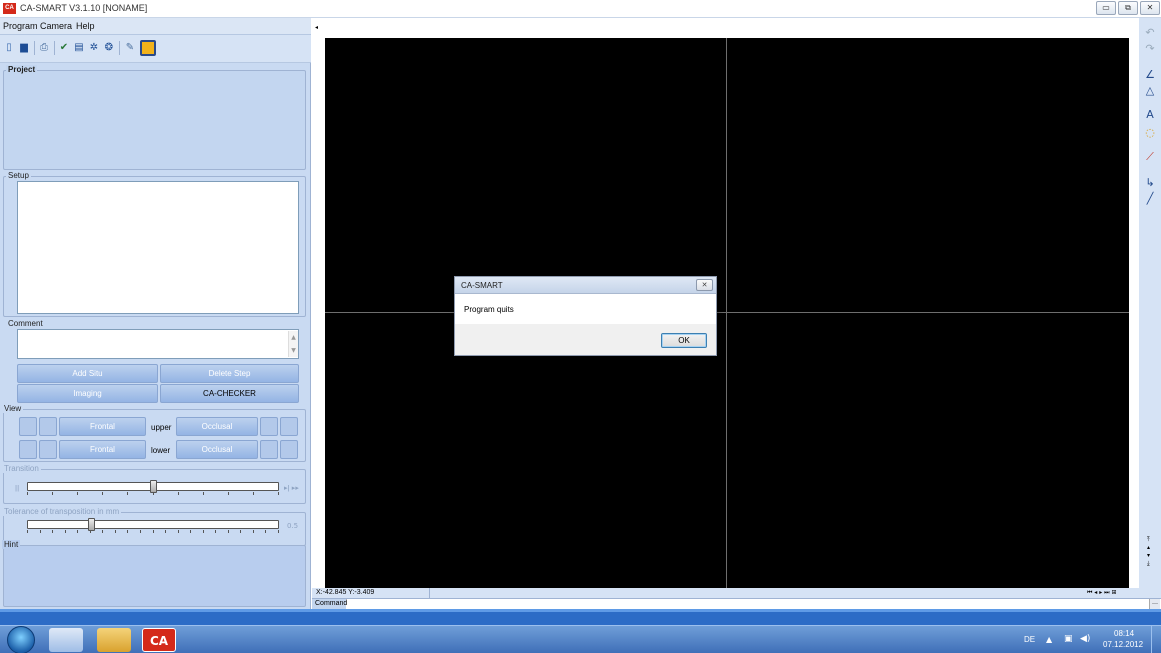 This screenshot has height=653, width=1161. What do you see at coordinates (1150, 157) in the screenshot?
I see `measure-icon: ⟋` at bounding box center [1150, 157].